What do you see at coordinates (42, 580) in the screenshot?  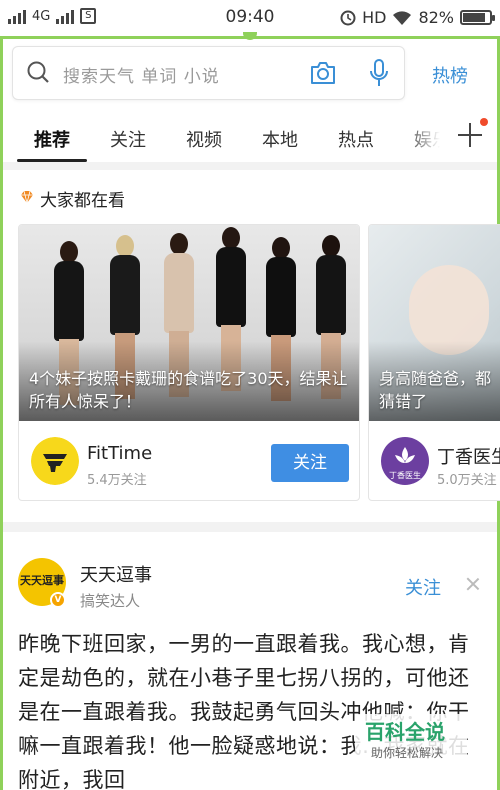 I see `avatar-text: 天天逗事` at bounding box center [42, 580].